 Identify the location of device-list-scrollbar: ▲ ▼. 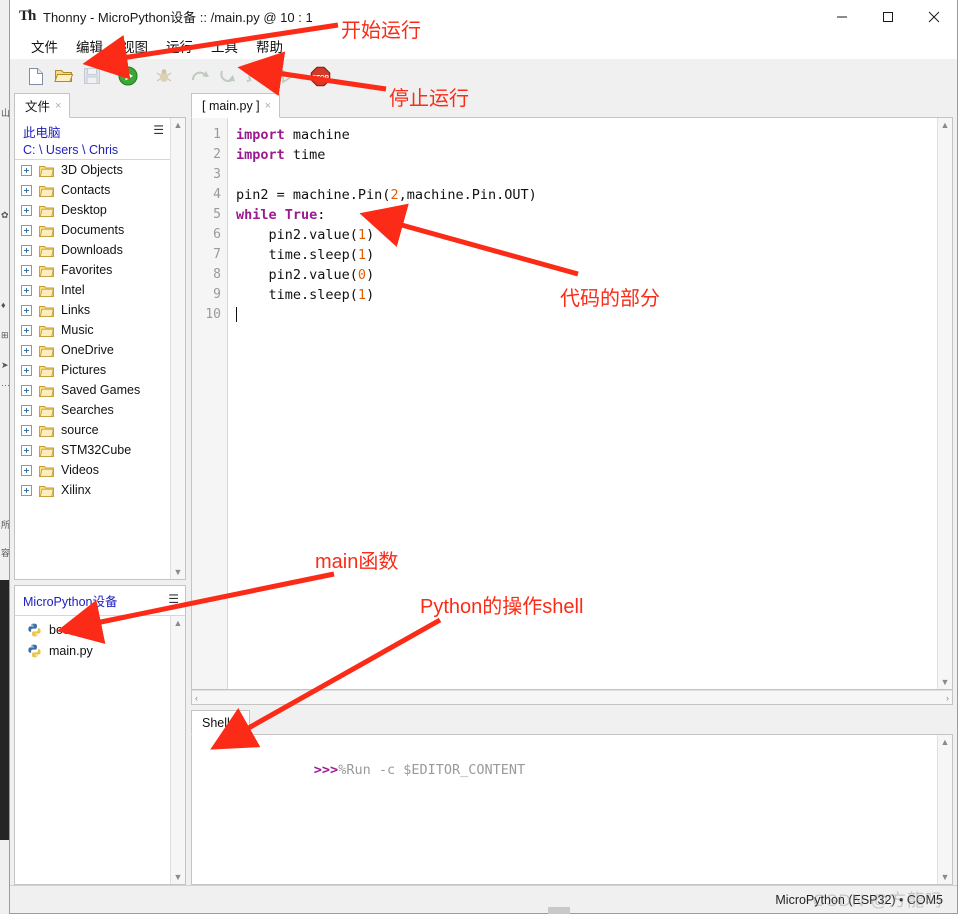
(177, 750).